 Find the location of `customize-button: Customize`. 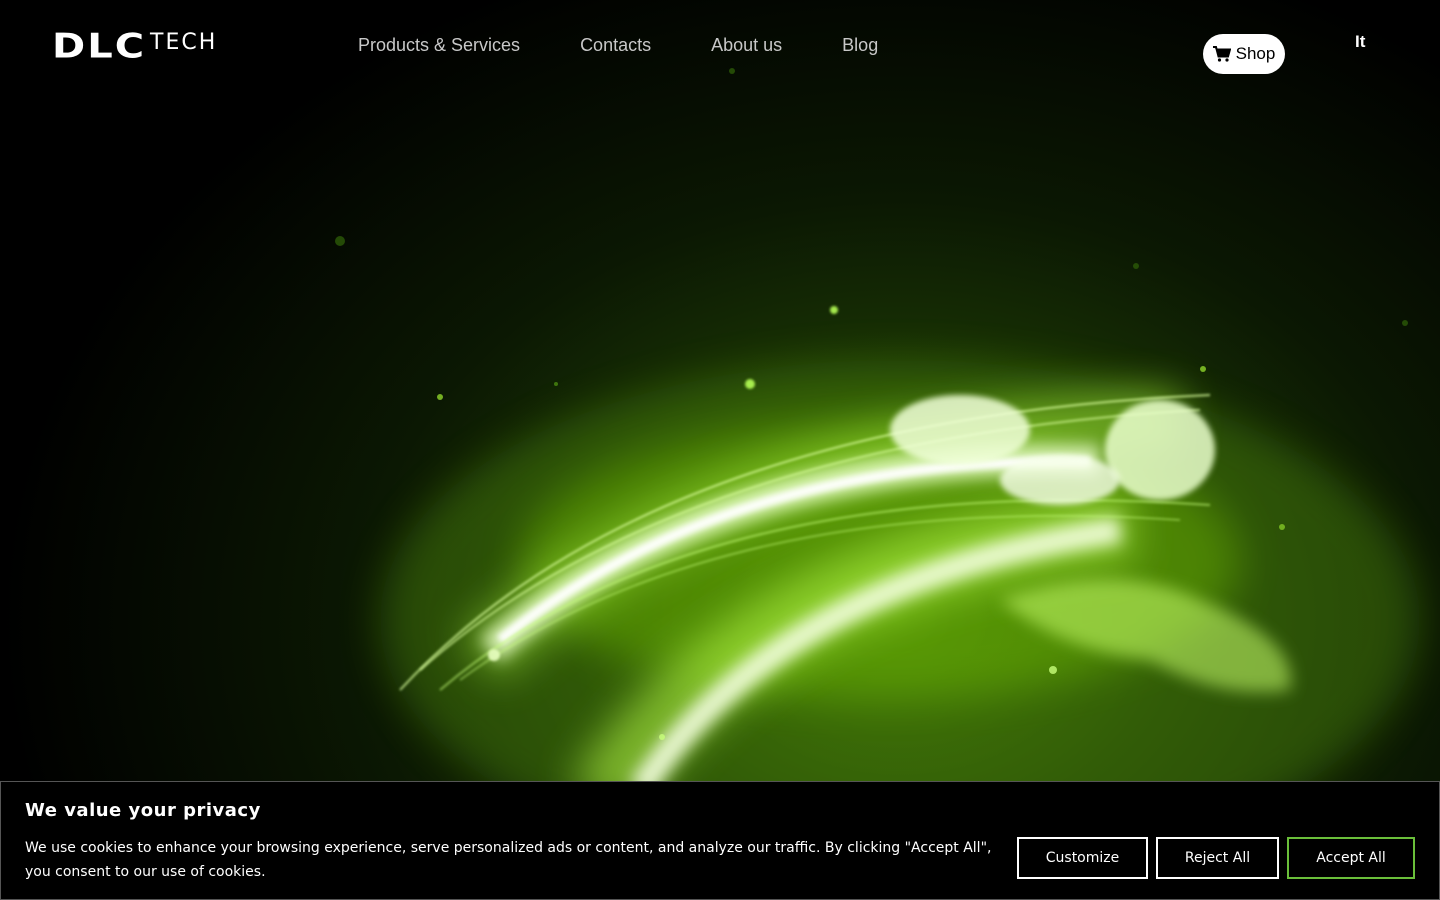

customize-button: Customize is located at coordinates (1082, 858).